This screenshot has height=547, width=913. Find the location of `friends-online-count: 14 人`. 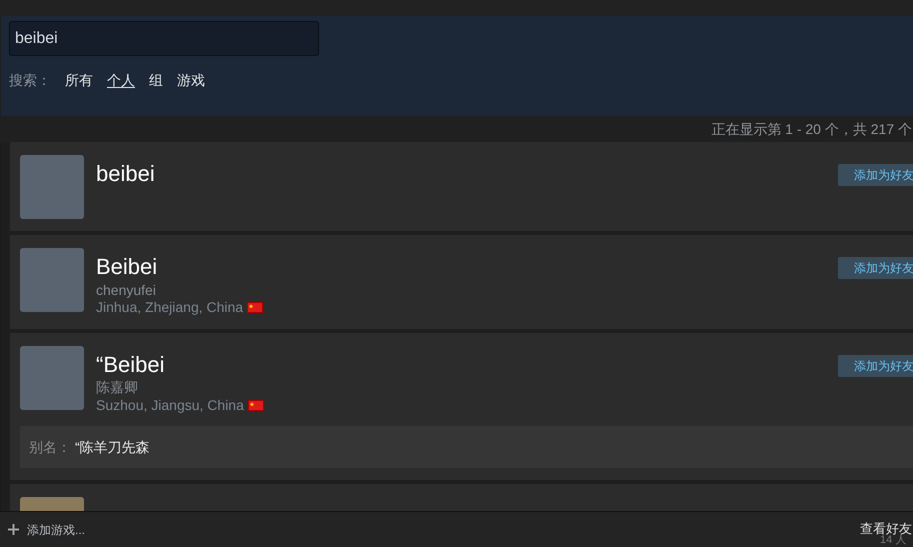

friends-online-count: 14 人 is located at coordinates (893, 540).